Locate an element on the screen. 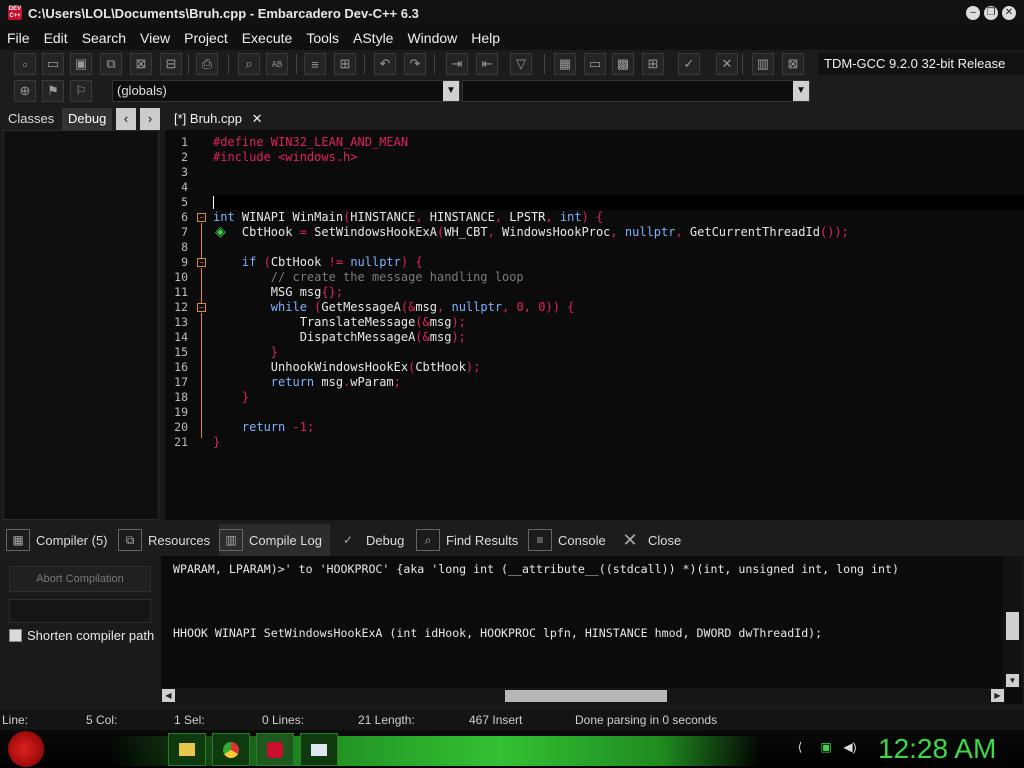 The height and width of the screenshot is (768, 1024). menu-view: View is located at coordinates (155, 38).